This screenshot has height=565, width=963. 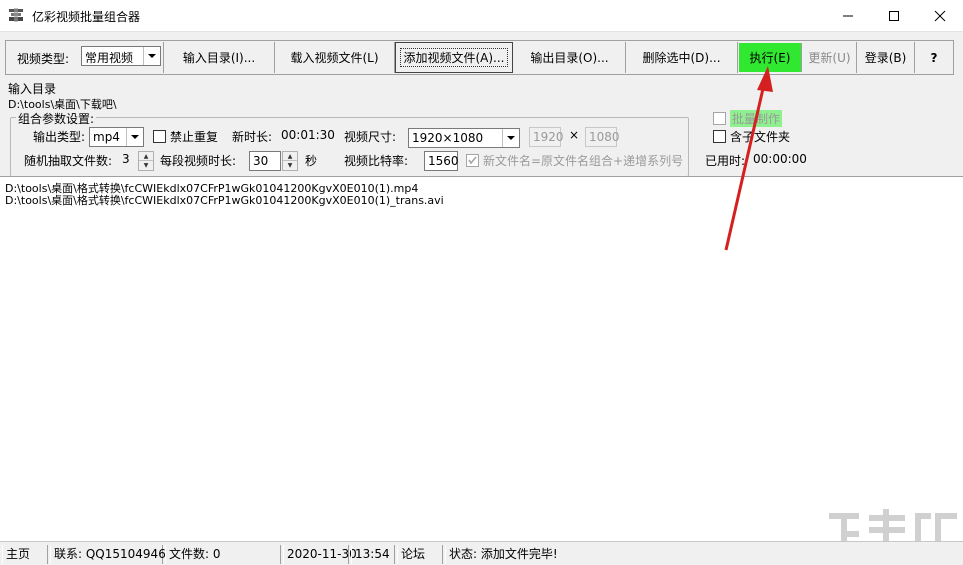 I want to click on close-icon, so click(x=940, y=15).